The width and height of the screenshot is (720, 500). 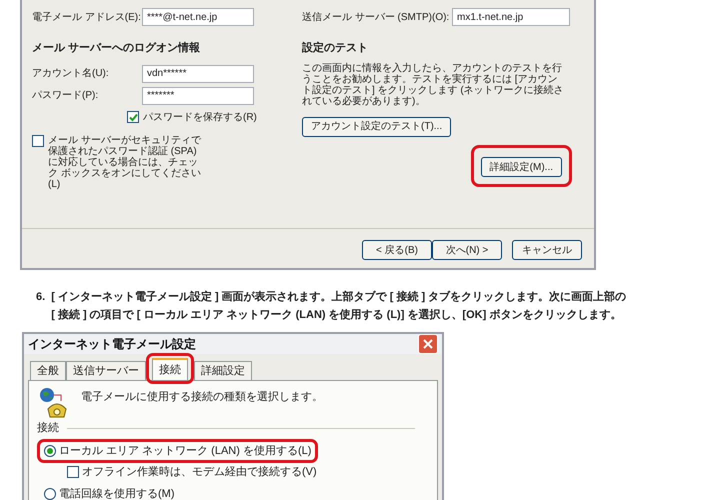 I want to click on checkbox-label: パスワードを保存する(R), so click(x=200, y=117).